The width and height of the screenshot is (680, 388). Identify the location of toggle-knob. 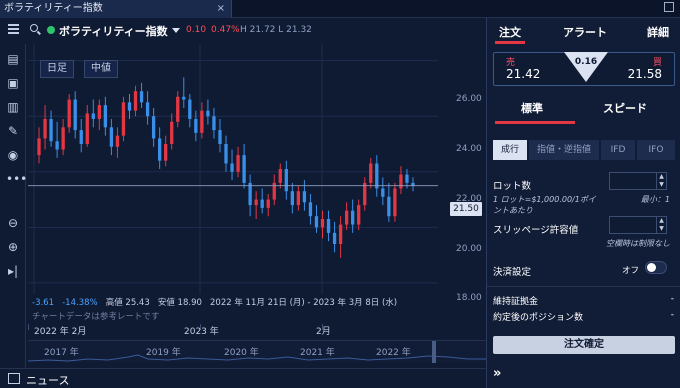
(651, 267).